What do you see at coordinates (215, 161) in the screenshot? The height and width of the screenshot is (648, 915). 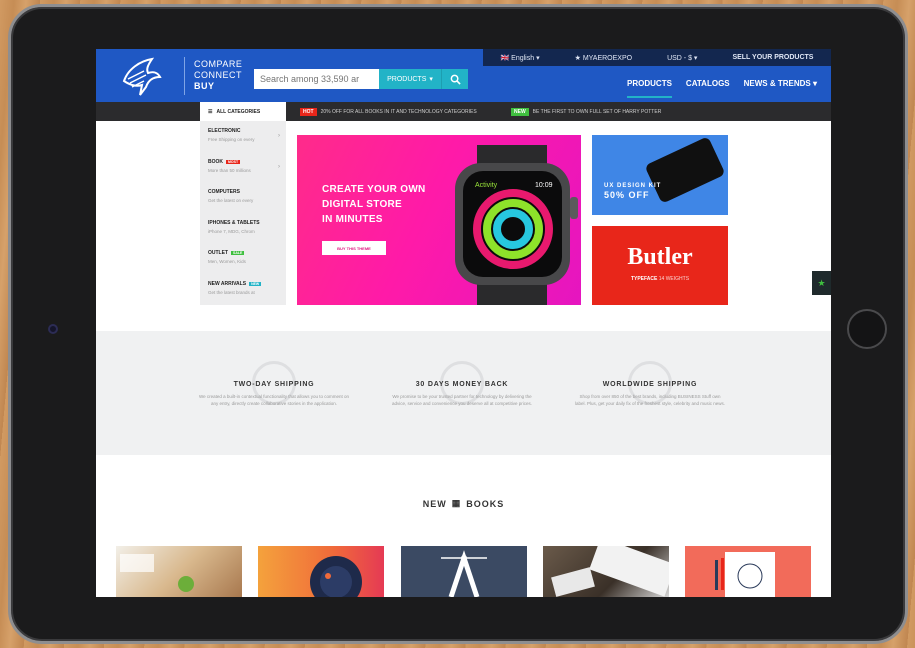 I see `category-title: BOOK` at bounding box center [215, 161].